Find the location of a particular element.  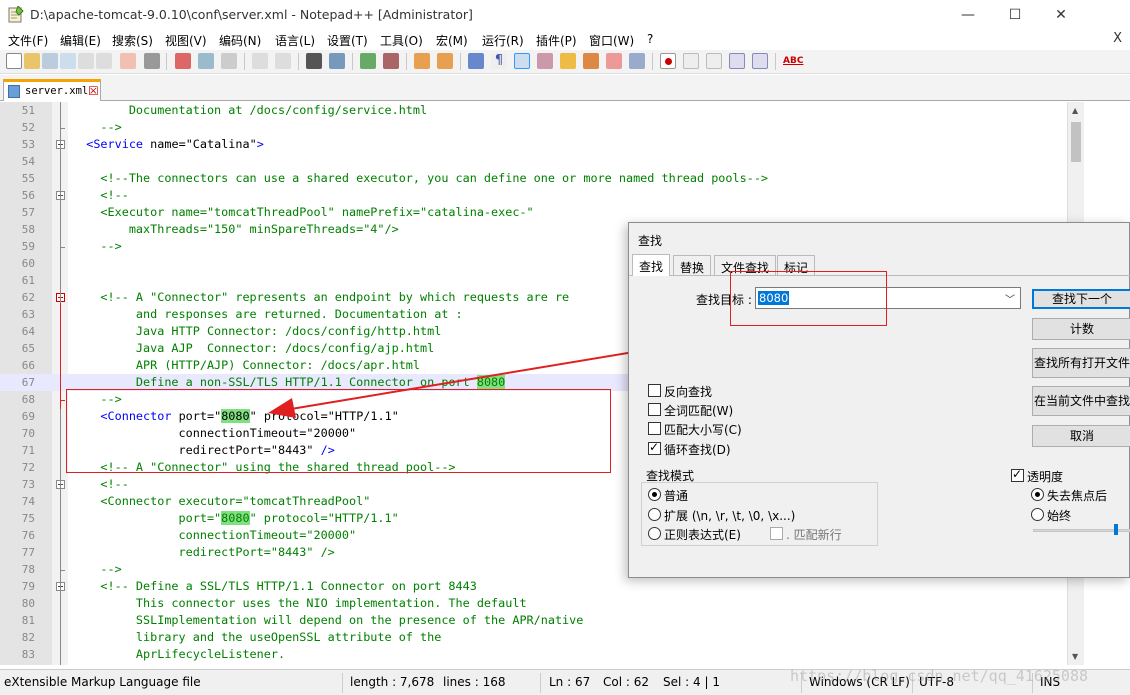

transparency-always-label: 始终 is located at coordinates (1059, 516).